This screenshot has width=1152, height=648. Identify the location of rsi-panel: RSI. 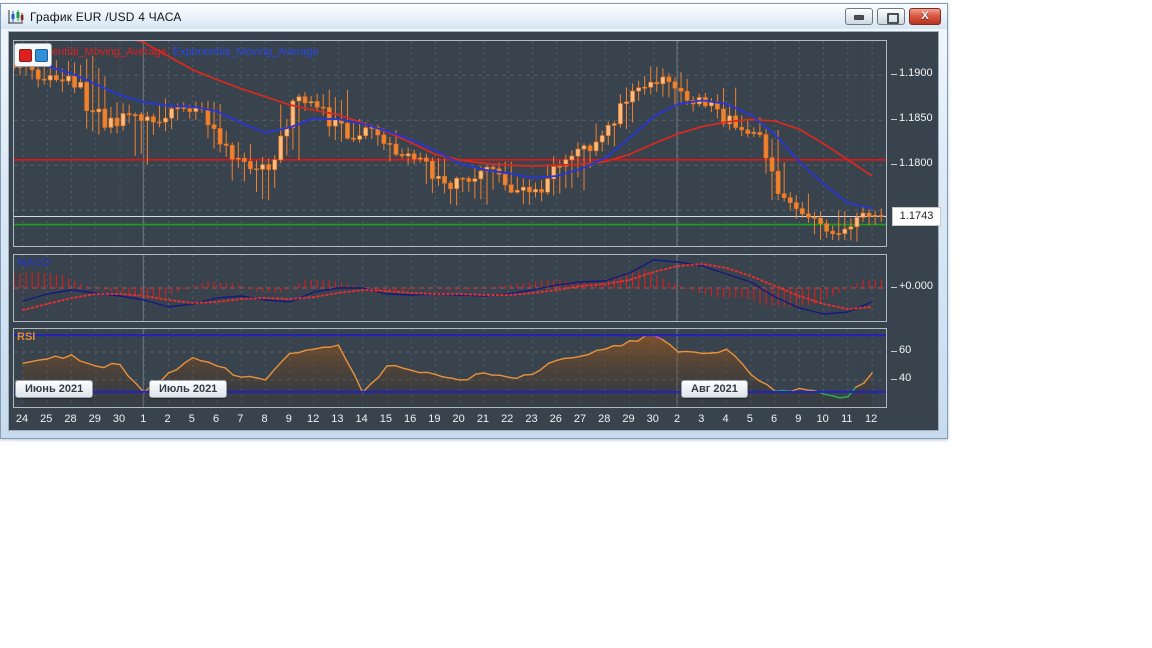
(450, 368).